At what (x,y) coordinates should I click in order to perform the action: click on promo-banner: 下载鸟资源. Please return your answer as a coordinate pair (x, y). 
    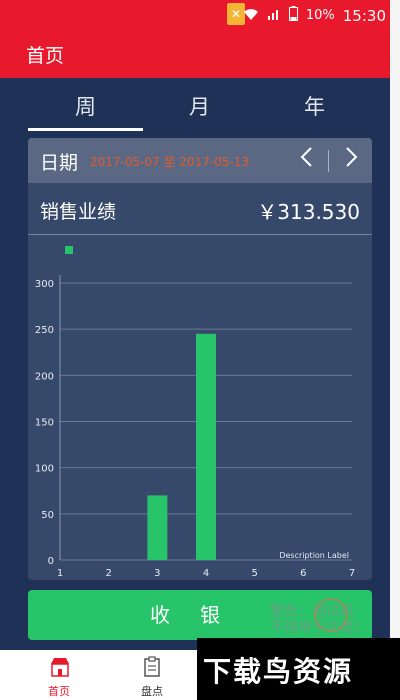
    Looking at the image, I should click on (298, 669).